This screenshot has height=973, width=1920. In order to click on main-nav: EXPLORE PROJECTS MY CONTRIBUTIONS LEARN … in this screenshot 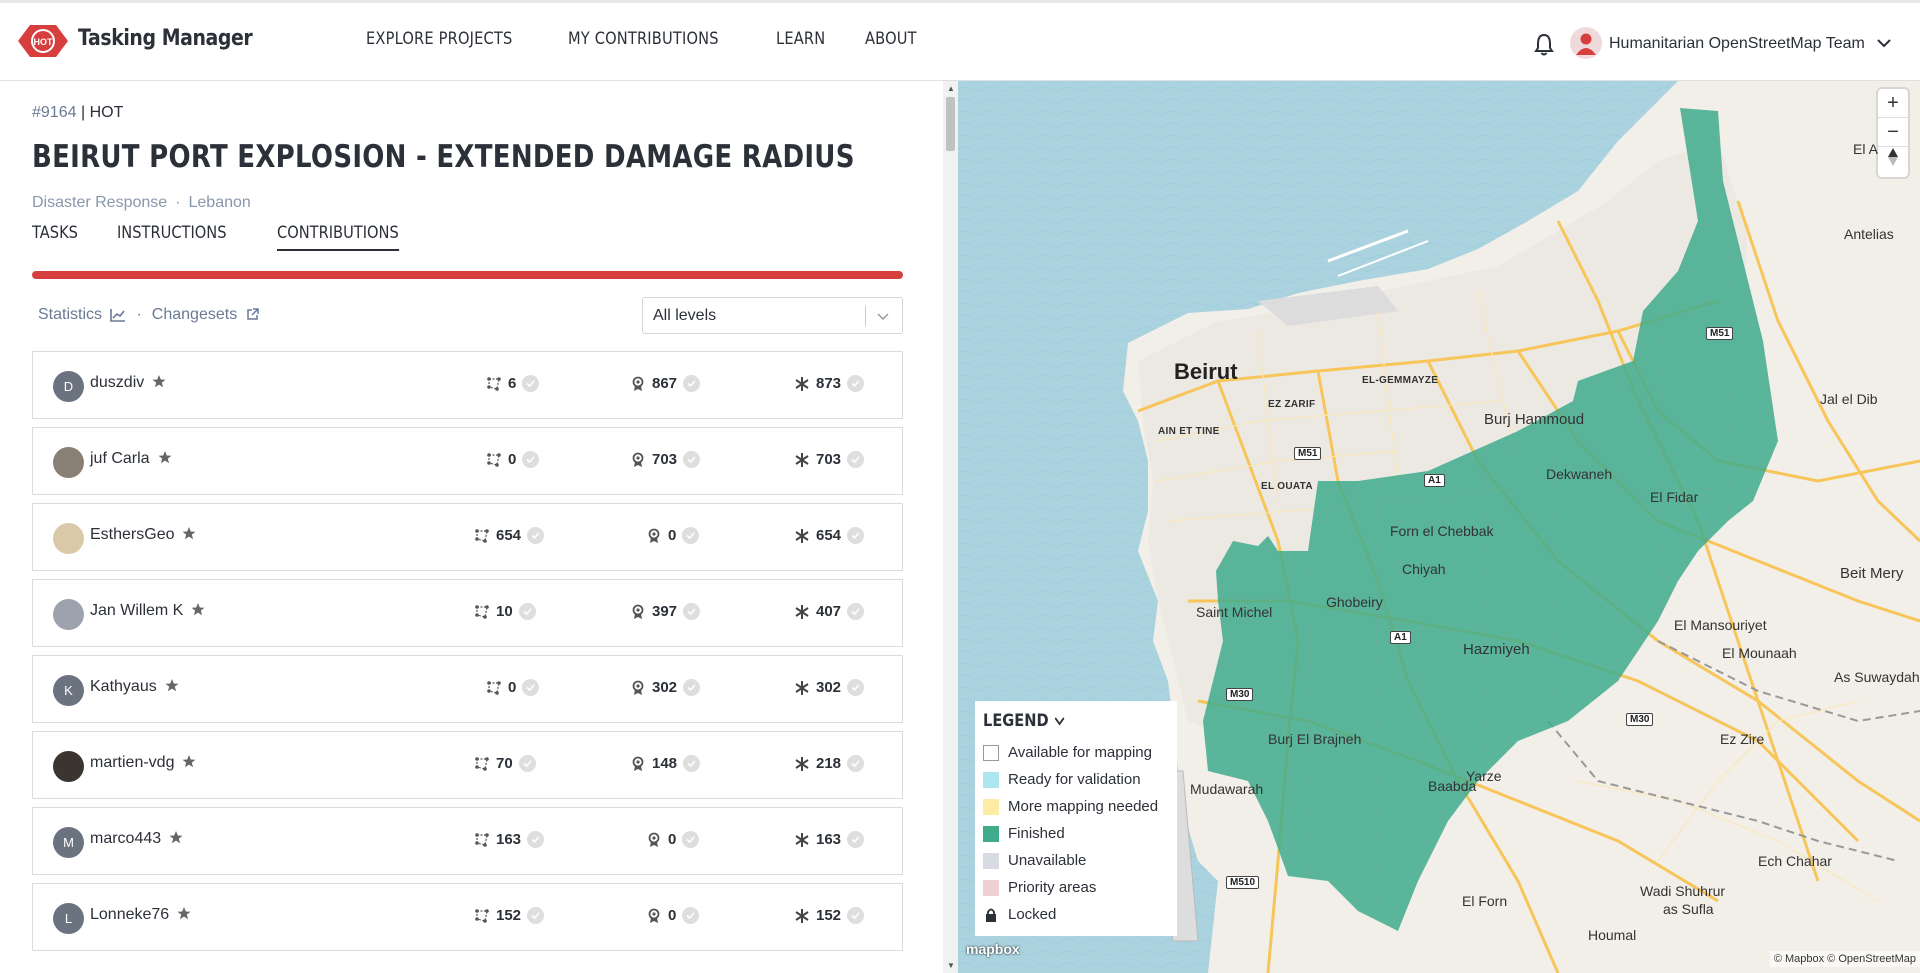, I will do `click(645, 39)`.